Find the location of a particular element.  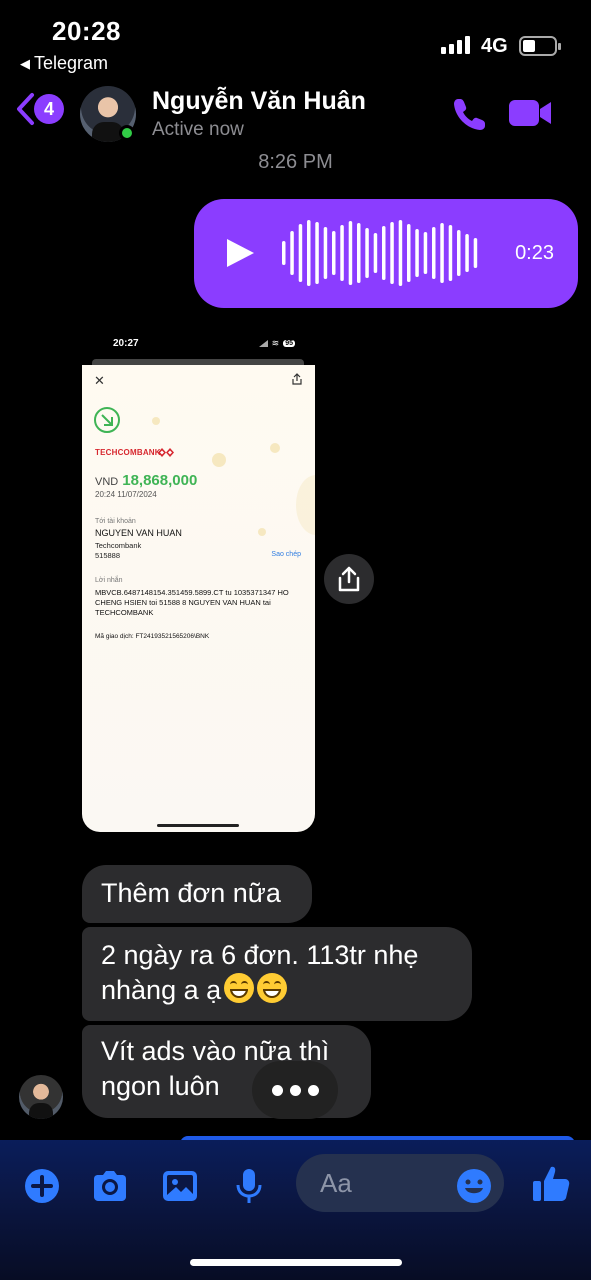

account-number: 515888 is located at coordinates (108, 555).